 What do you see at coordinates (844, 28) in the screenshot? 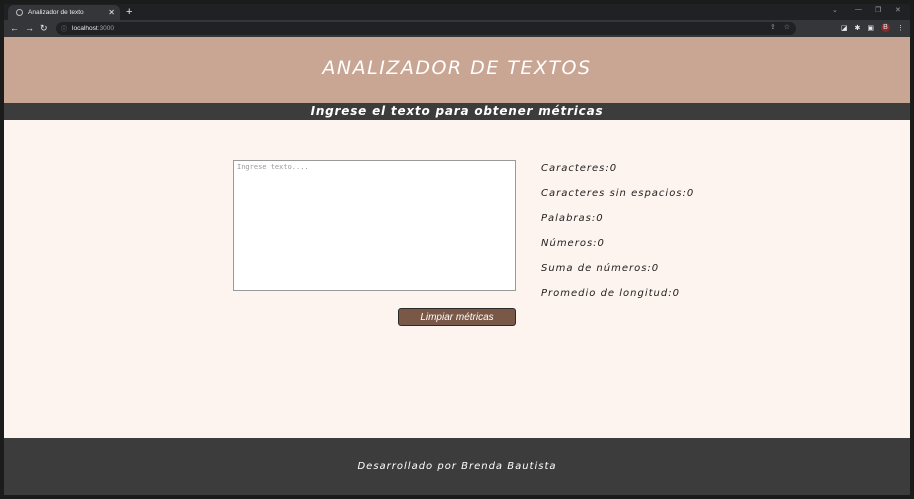
I see `extension-icon: ◪` at bounding box center [844, 28].